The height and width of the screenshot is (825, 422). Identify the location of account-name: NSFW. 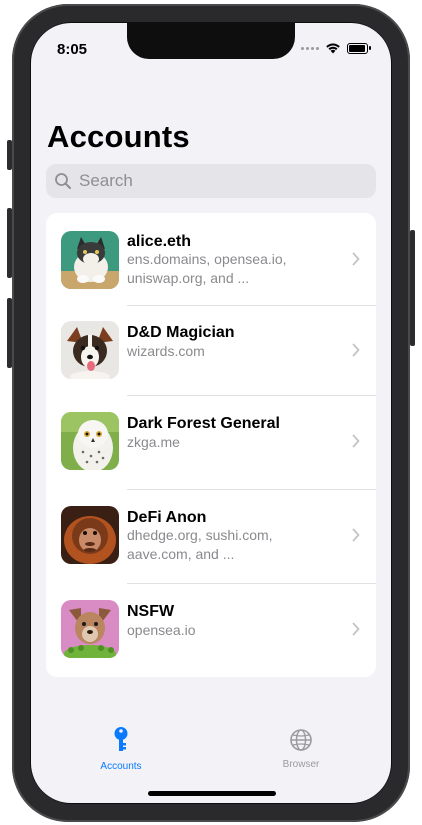
(151, 611).